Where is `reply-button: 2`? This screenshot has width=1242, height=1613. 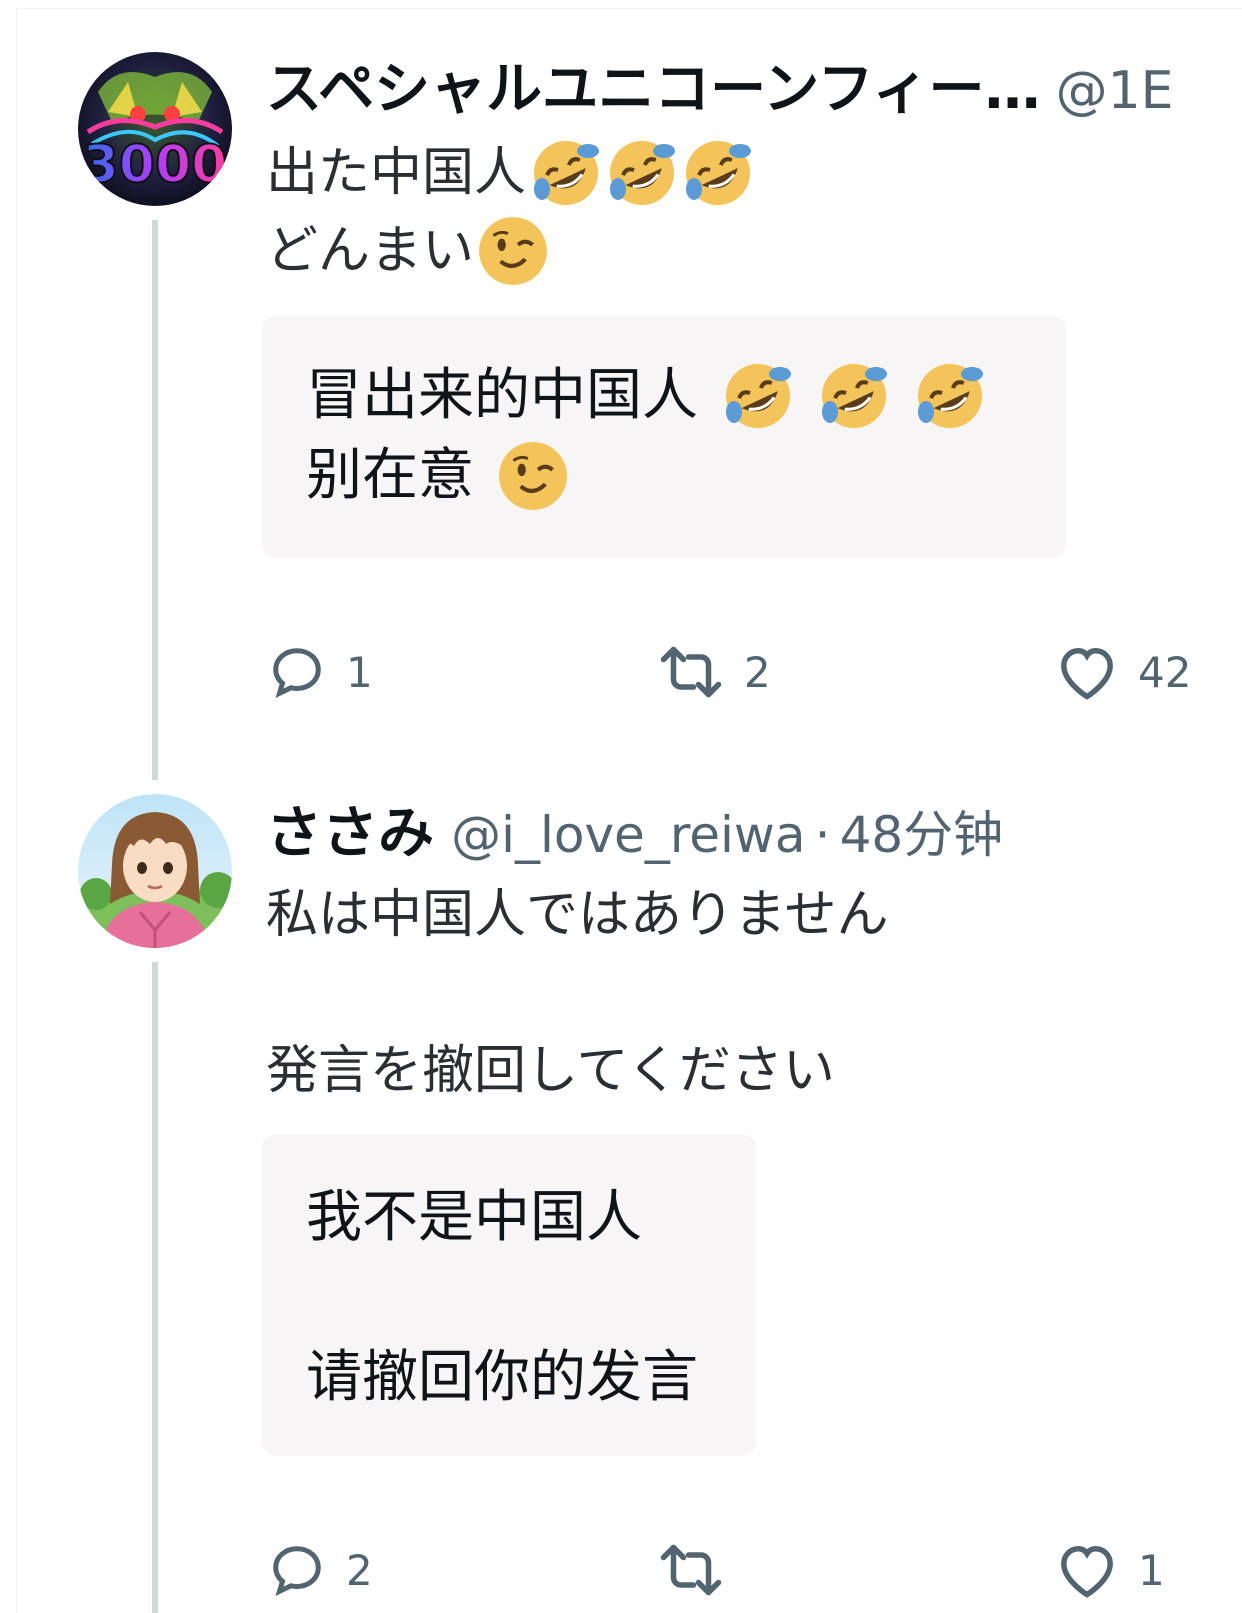 reply-button: 2 is located at coordinates (319, 1570).